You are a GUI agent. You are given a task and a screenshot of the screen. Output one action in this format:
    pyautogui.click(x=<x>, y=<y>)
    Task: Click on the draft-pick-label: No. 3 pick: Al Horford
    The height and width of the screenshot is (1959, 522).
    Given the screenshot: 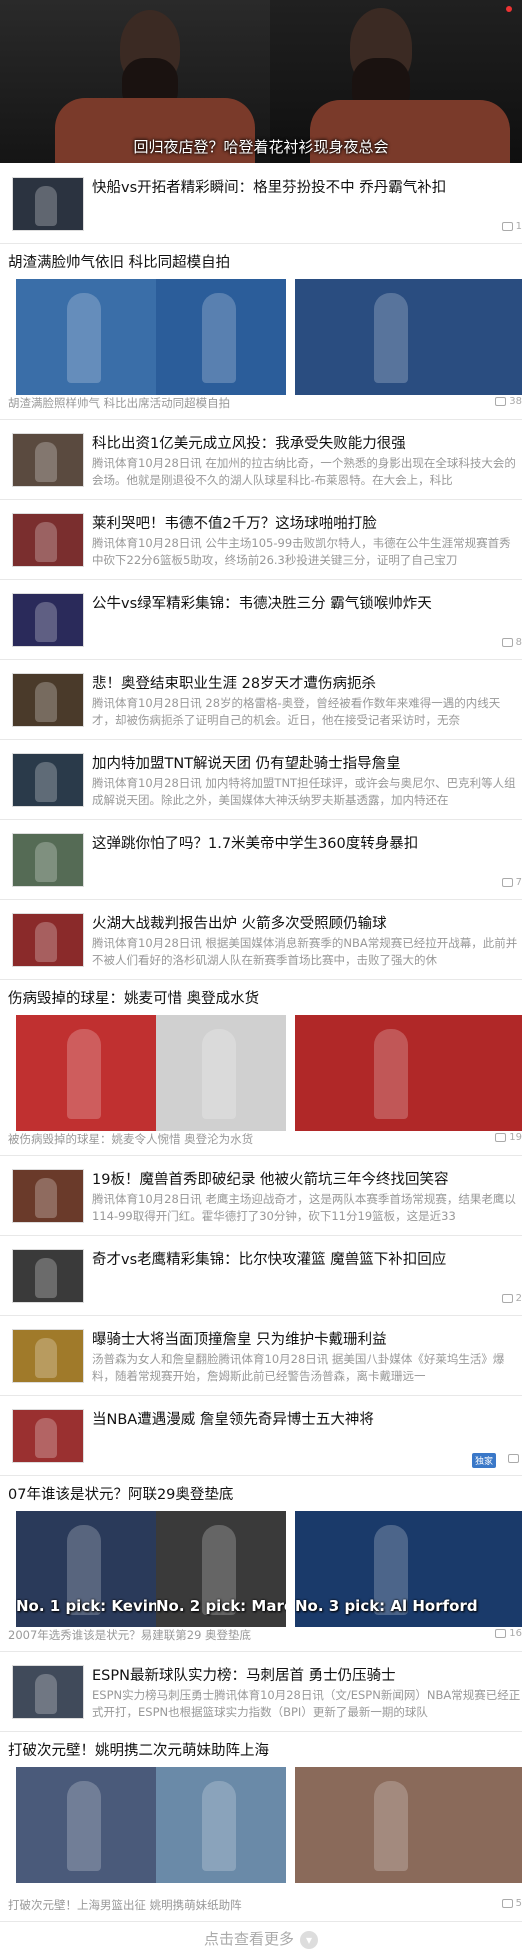 What is the action you would take?
    pyautogui.click(x=386, y=1606)
    